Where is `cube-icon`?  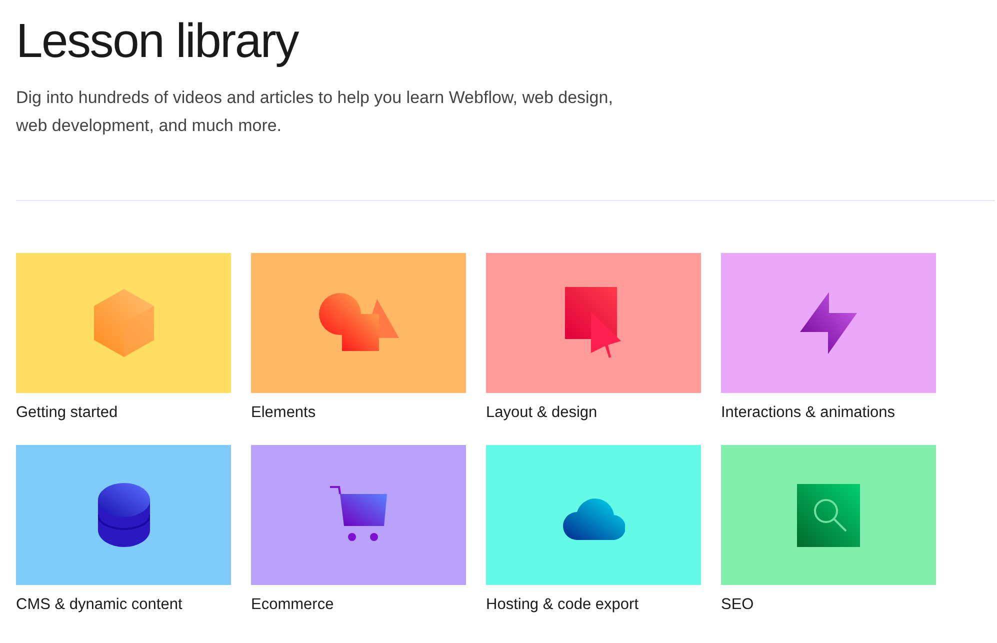
cube-icon is located at coordinates (124, 323).